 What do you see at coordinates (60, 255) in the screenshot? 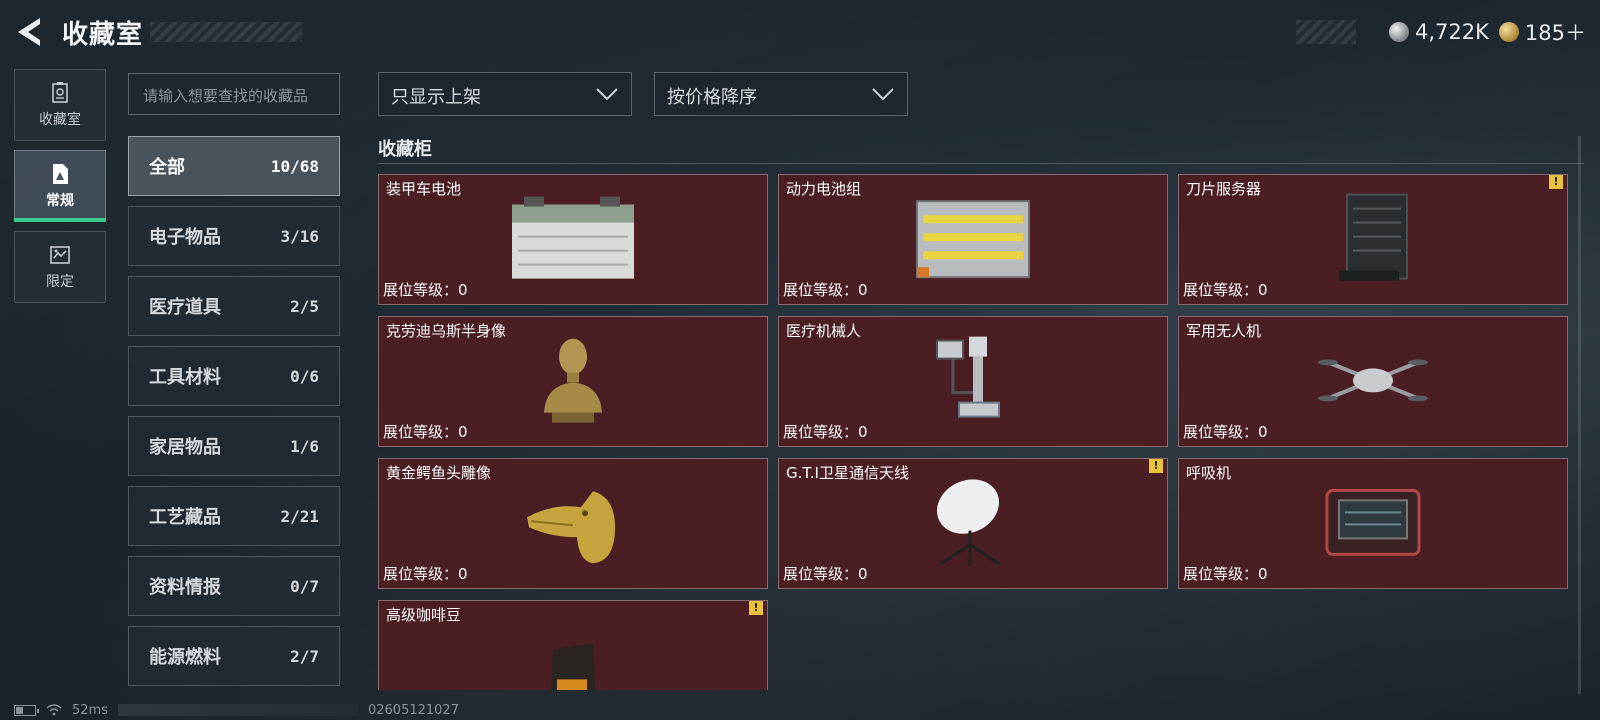
I see `limited-icon` at bounding box center [60, 255].